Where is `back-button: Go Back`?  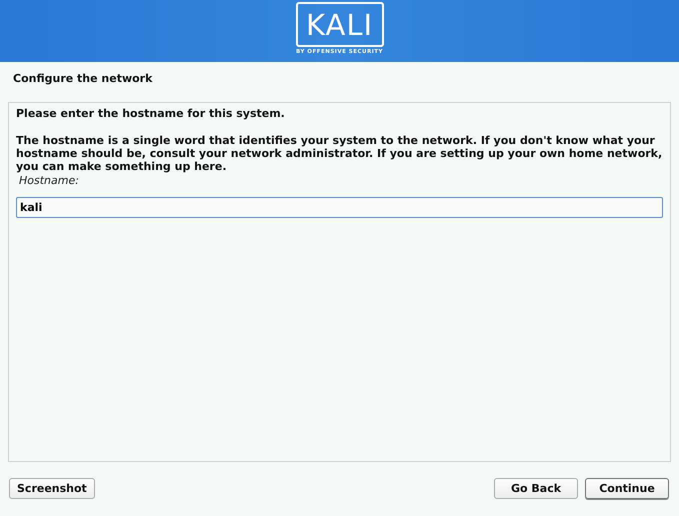 back-button: Go Back is located at coordinates (536, 488).